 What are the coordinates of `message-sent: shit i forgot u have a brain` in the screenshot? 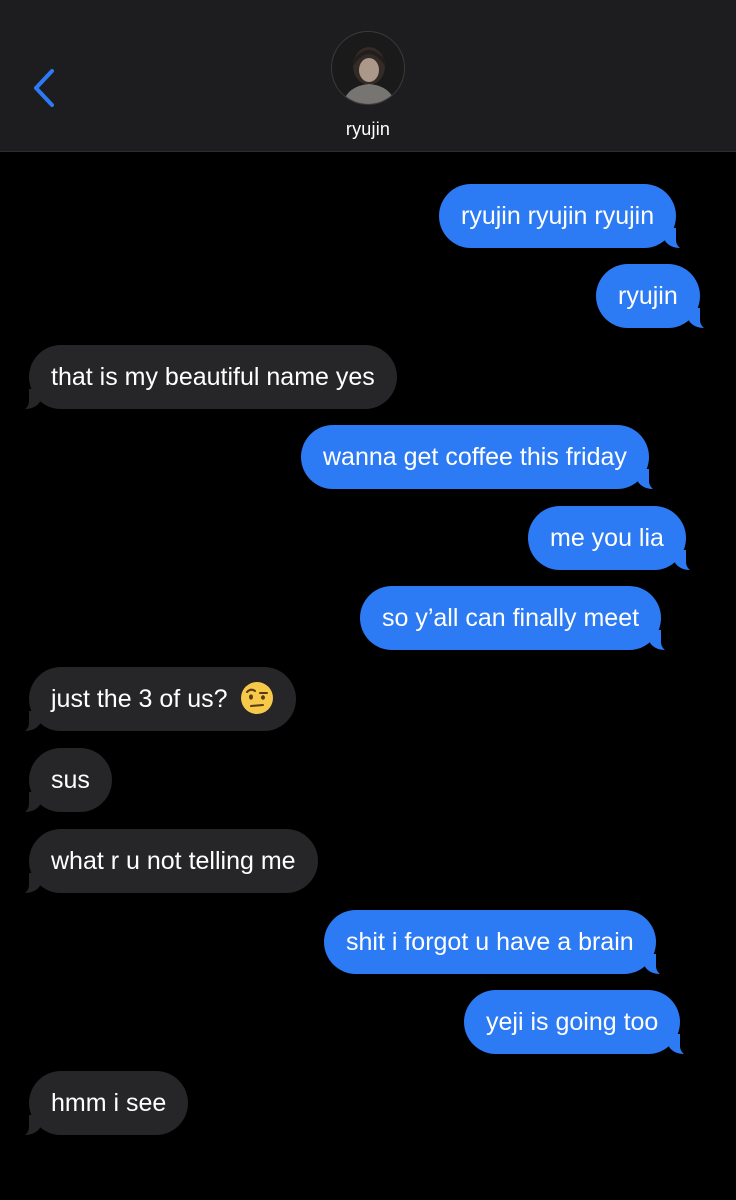 It's located at (503, 943).